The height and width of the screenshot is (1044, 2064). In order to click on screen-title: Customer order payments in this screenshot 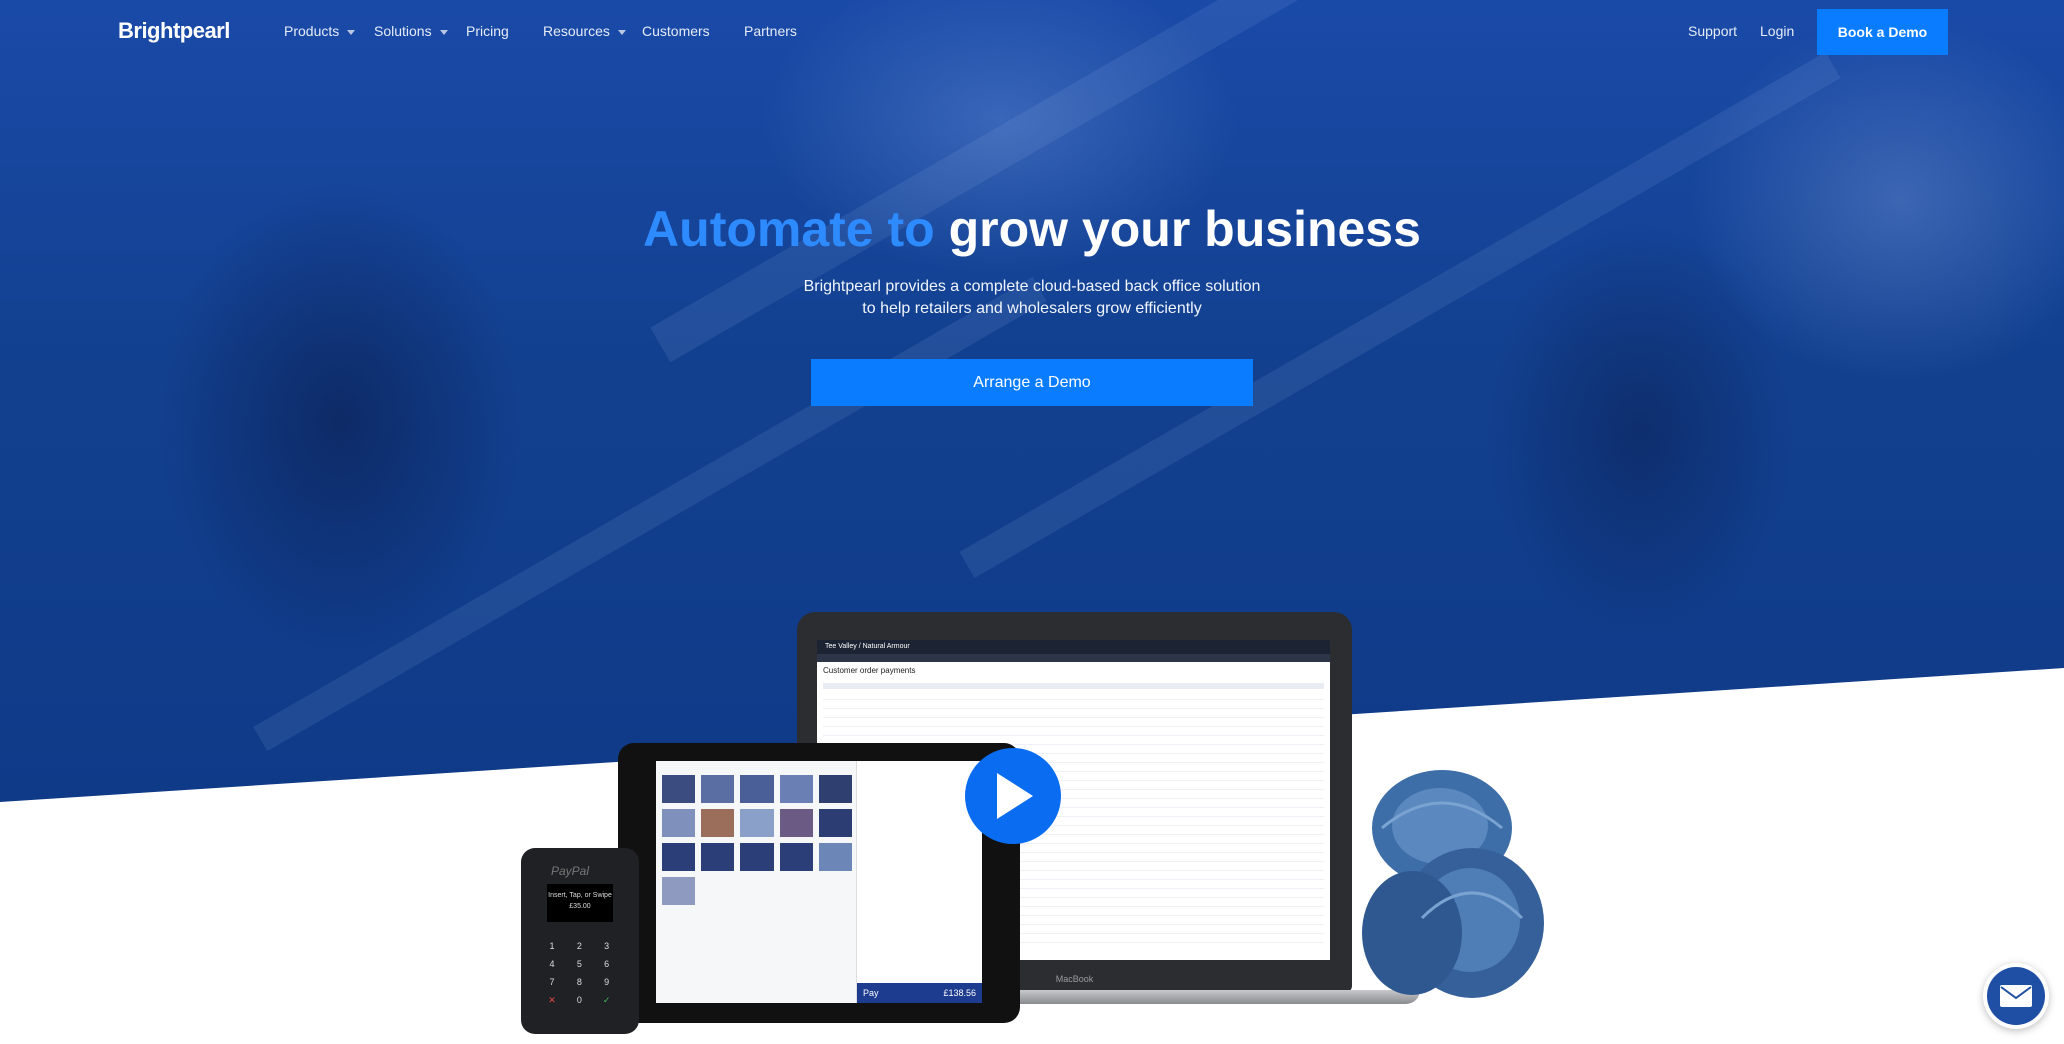, I will do `click(869, 670)`.